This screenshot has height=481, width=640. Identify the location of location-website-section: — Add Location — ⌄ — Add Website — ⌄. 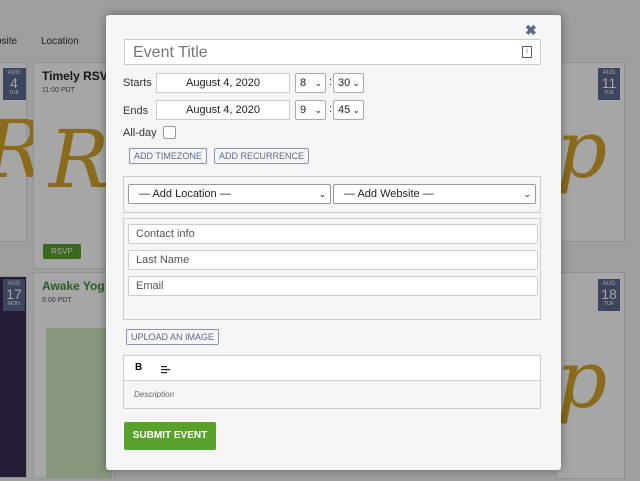
(332, 194).